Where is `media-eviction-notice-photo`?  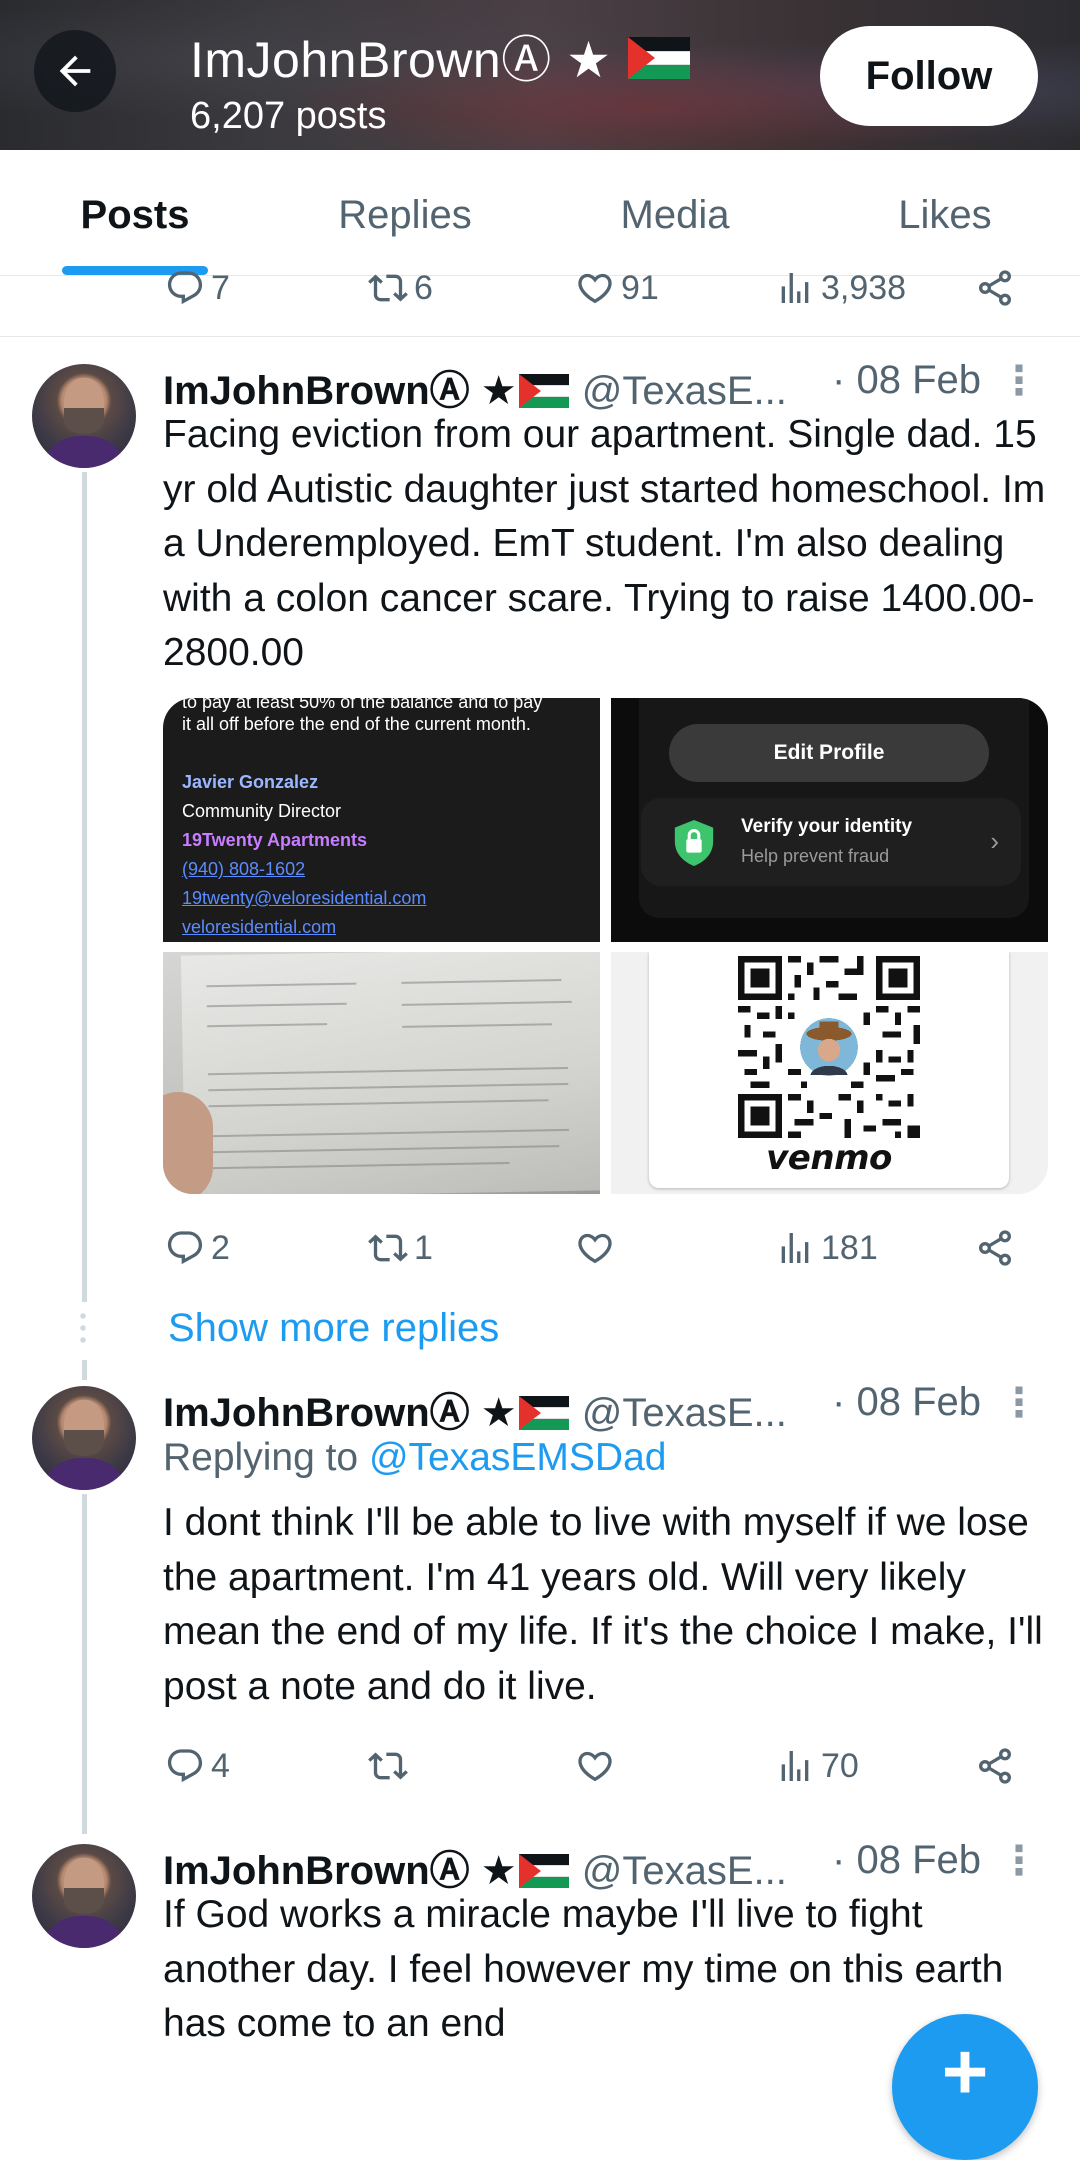
media-eviction-notice-photo is located at coordinates (381, 1073).